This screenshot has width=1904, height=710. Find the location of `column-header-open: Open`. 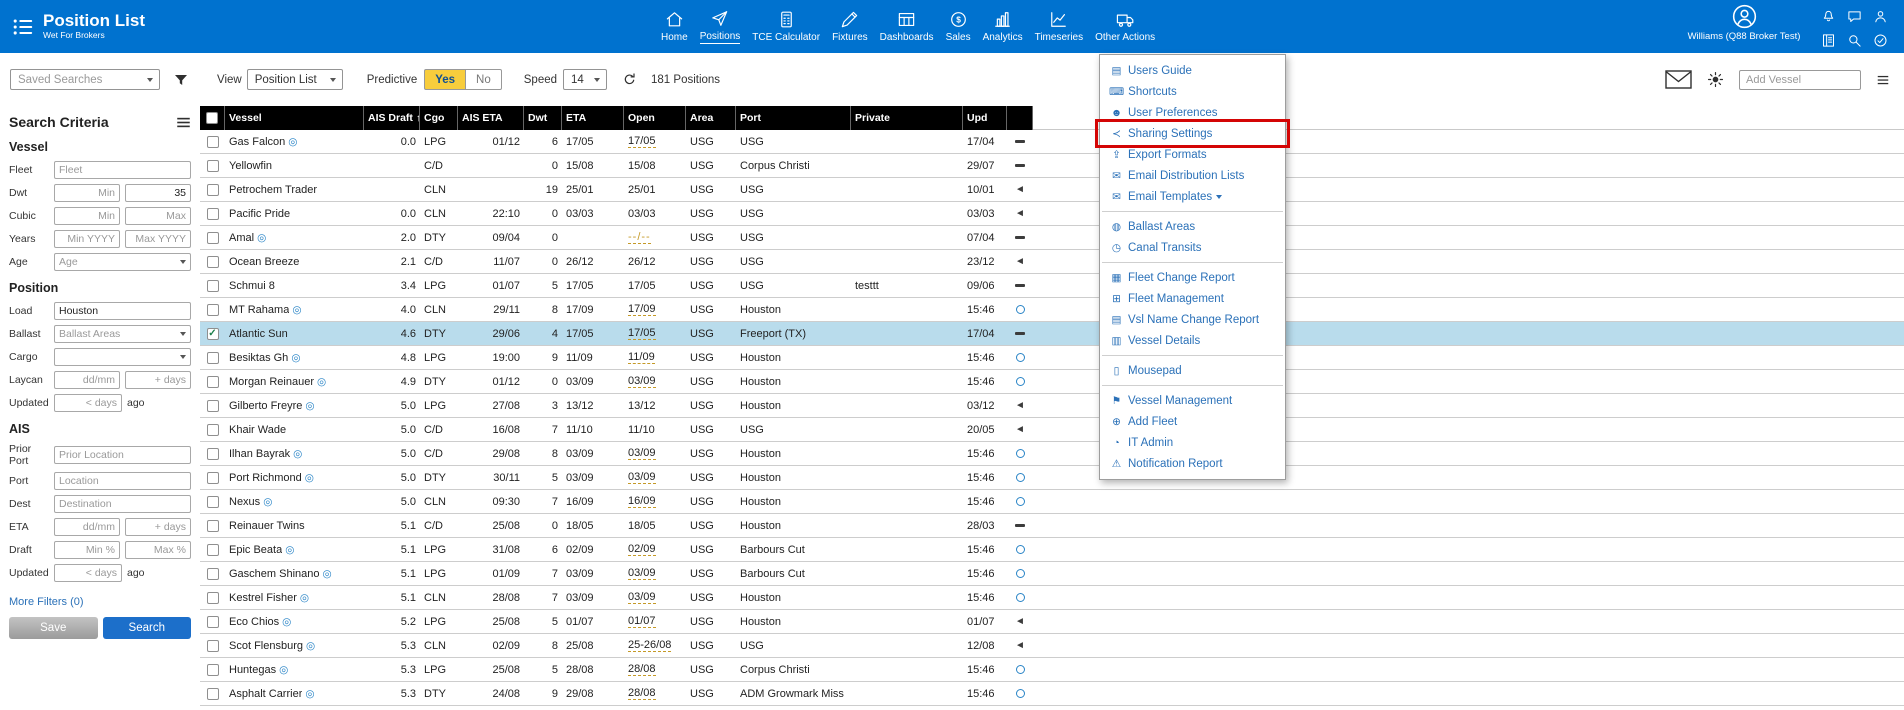

column-header-open: Open is located at coordinates (655, 118).